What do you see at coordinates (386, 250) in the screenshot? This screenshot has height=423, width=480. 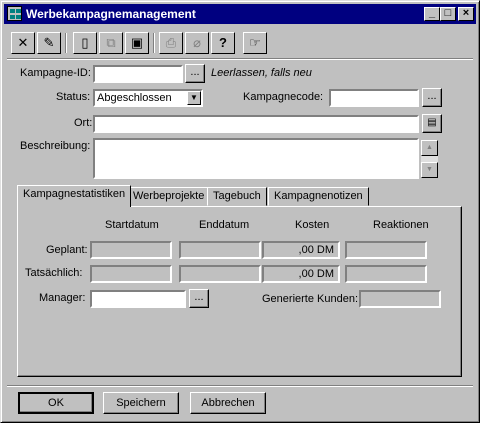 I see `geplant-reaktionen` at bounding box center [386, 250].